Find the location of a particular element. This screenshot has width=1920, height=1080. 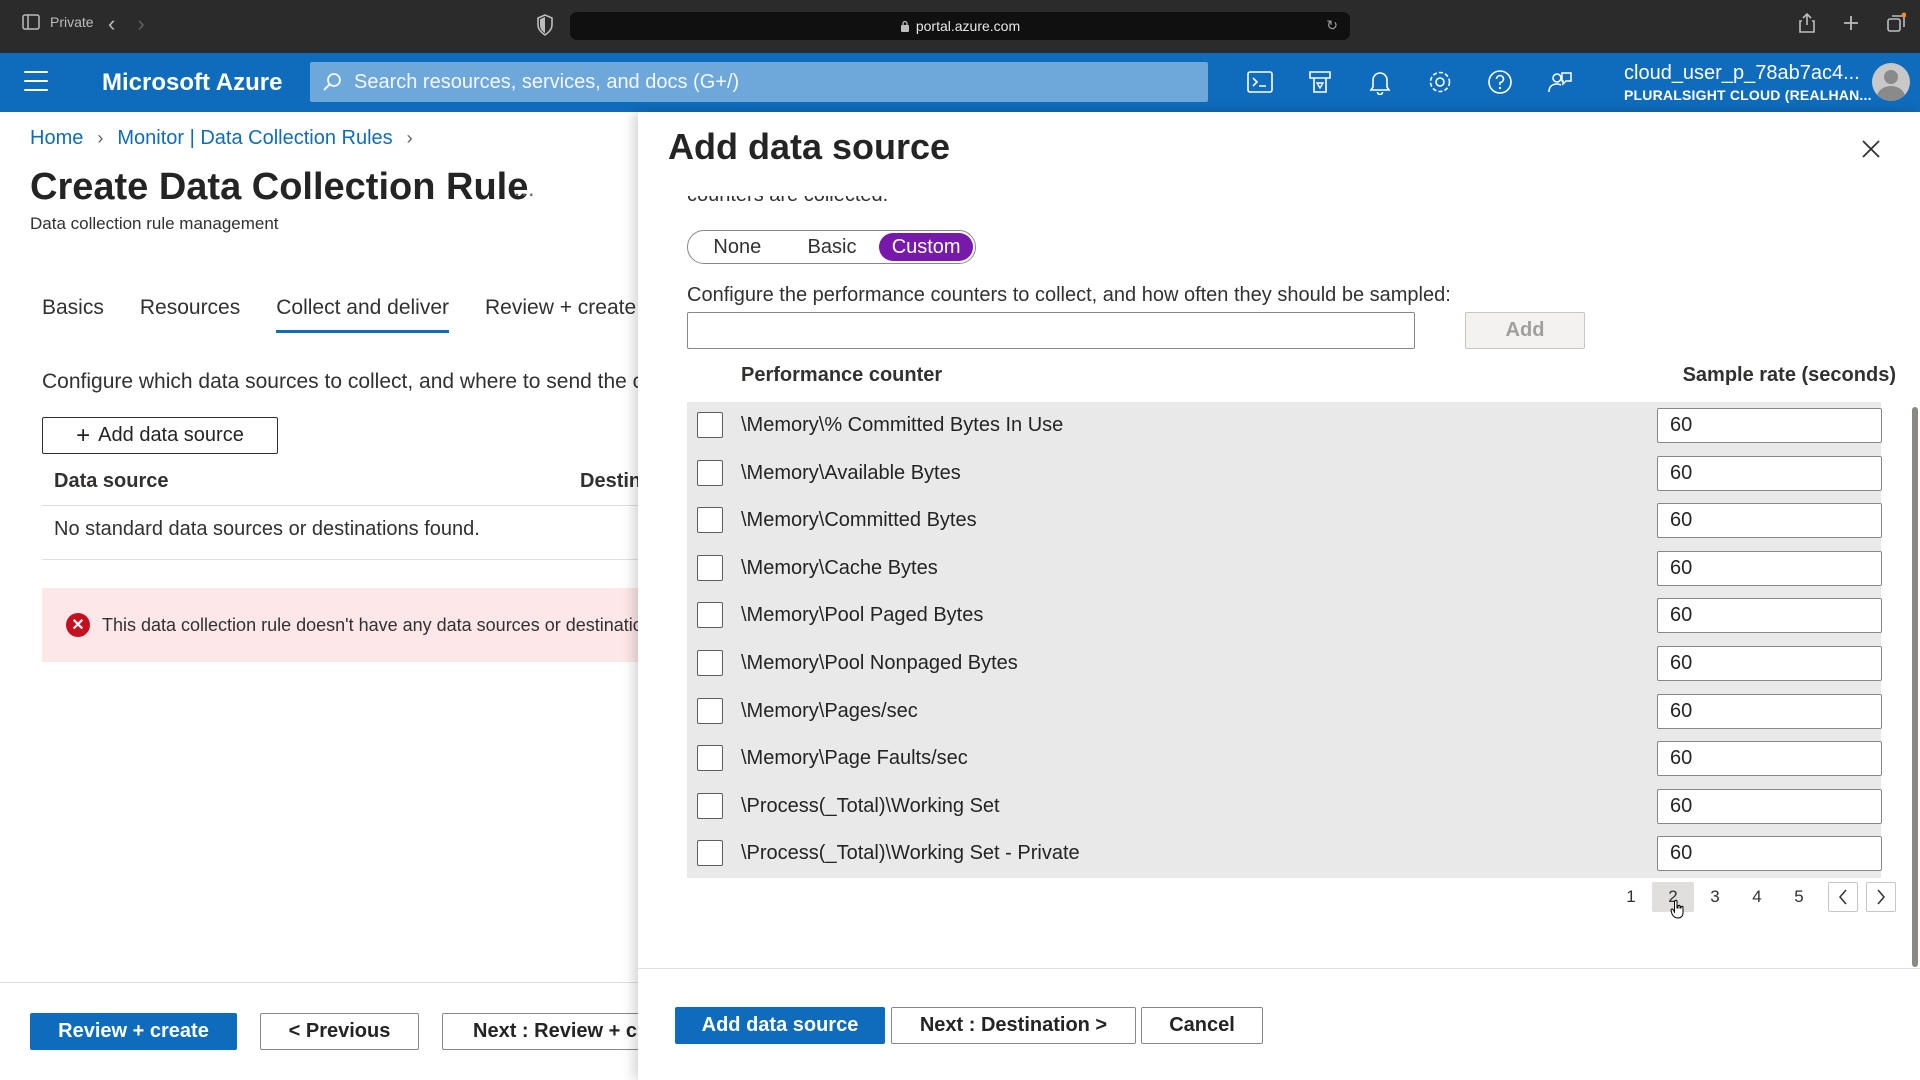

breadcrumb-home: Home is located at coordinates (56, 138).